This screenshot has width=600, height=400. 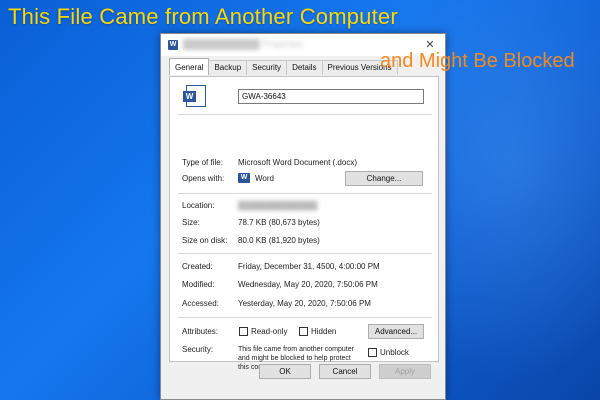 What do you see at coordinates (279, 240) in the screenshot?
I see `size-on-disk-value: 80.0 KB (81,920 bytes)` at bounding box center [279, 240].